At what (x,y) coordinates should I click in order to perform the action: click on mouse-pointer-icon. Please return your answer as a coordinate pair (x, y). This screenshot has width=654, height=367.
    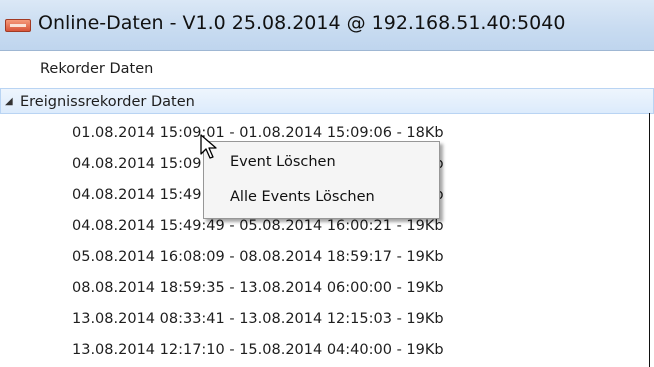
    Looking at the image, I should click on (208, 146).